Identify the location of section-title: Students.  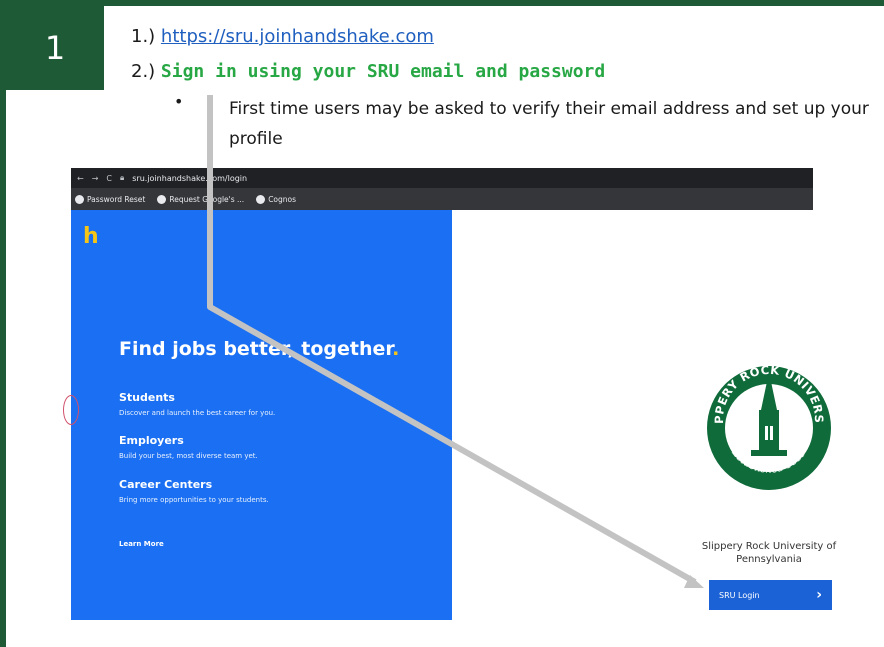
(147, 397).